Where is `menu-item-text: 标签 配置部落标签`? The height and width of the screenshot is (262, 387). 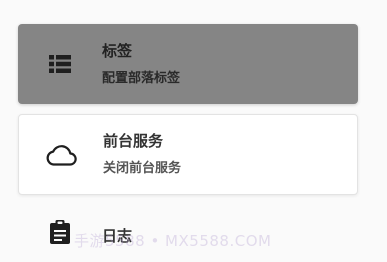 menu-item-text: 标签 配置部落标签 is located at coordinates (141, 64).